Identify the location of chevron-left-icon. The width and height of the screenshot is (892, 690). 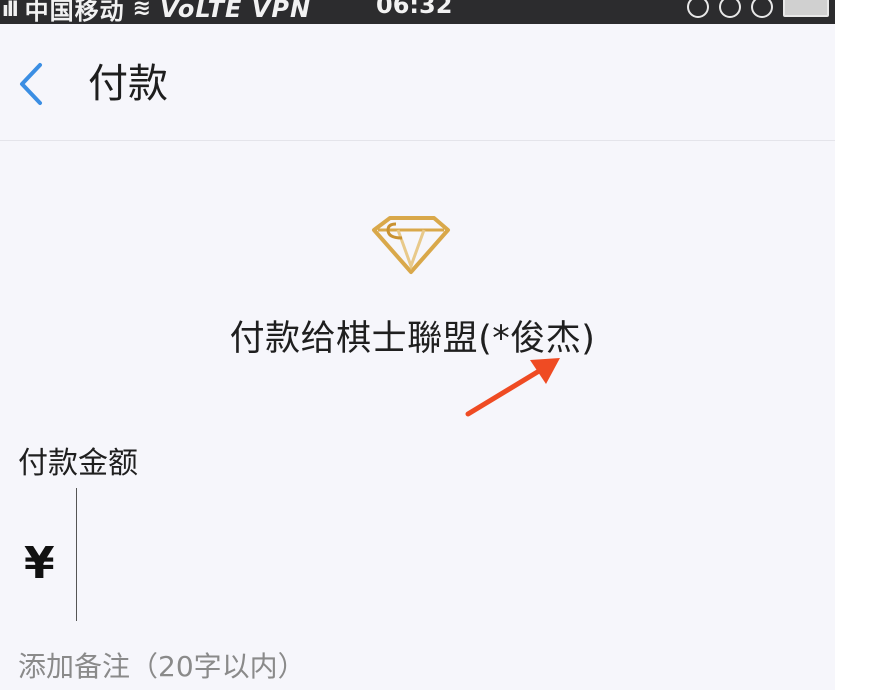
(31, 84).